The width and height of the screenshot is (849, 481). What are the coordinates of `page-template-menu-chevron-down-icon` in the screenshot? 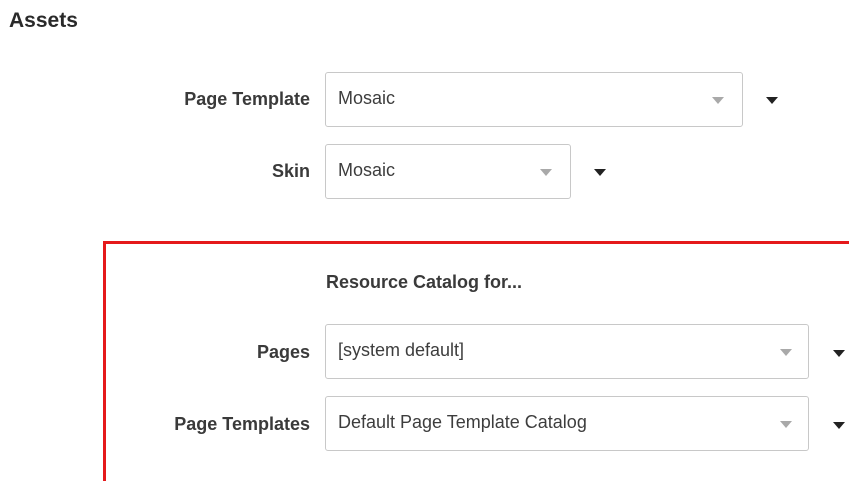 It's located at (772, 100).